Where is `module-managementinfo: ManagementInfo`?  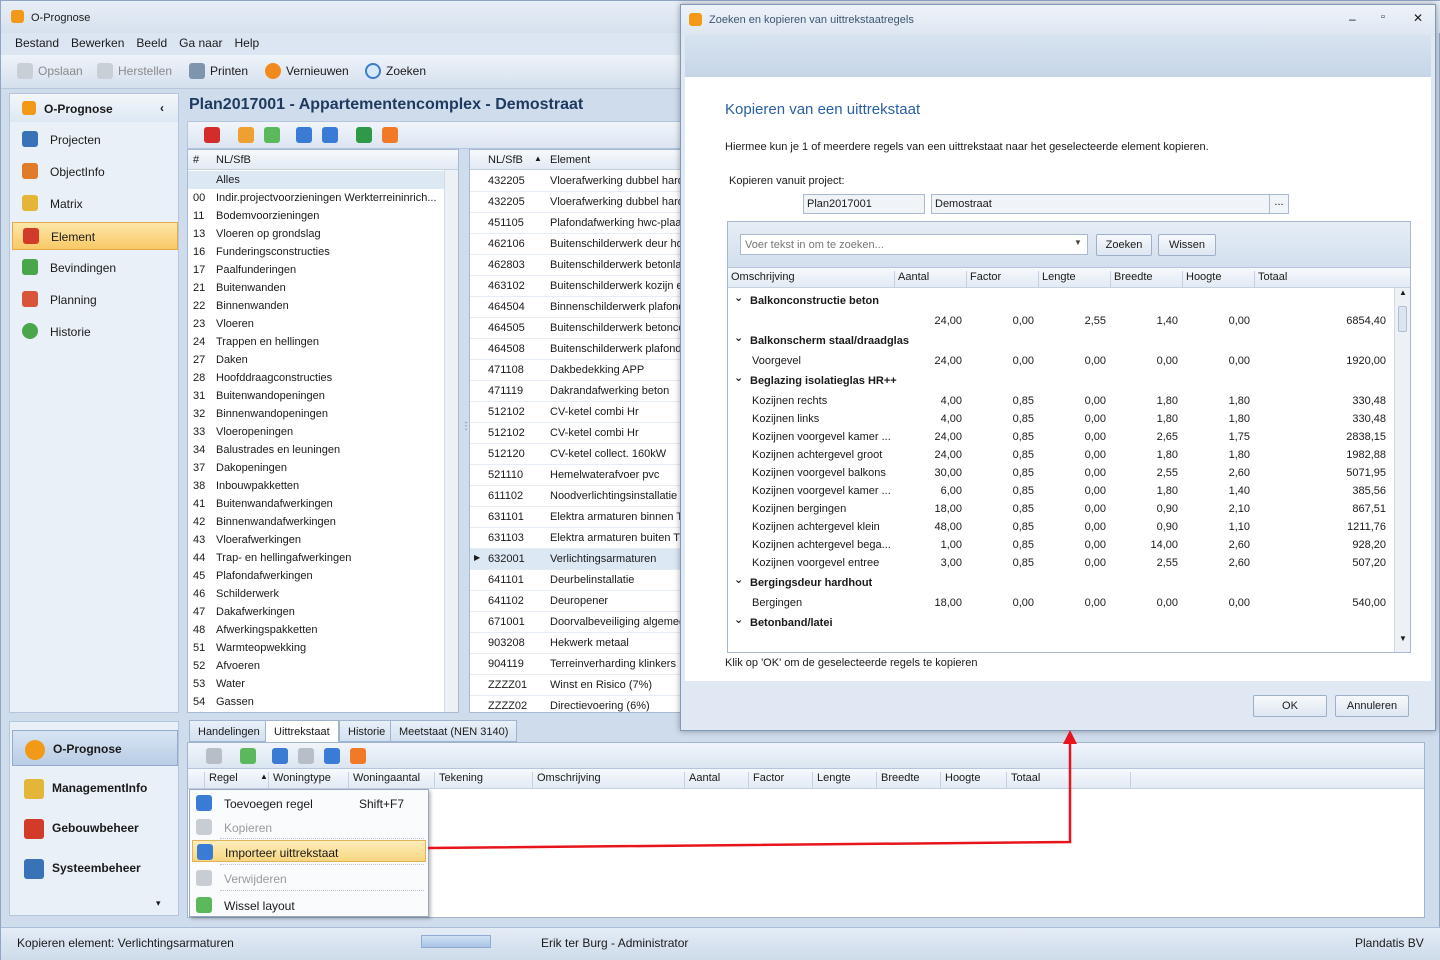 module-managementinfo: ManagementInfo is located at coordinates (95, 788).